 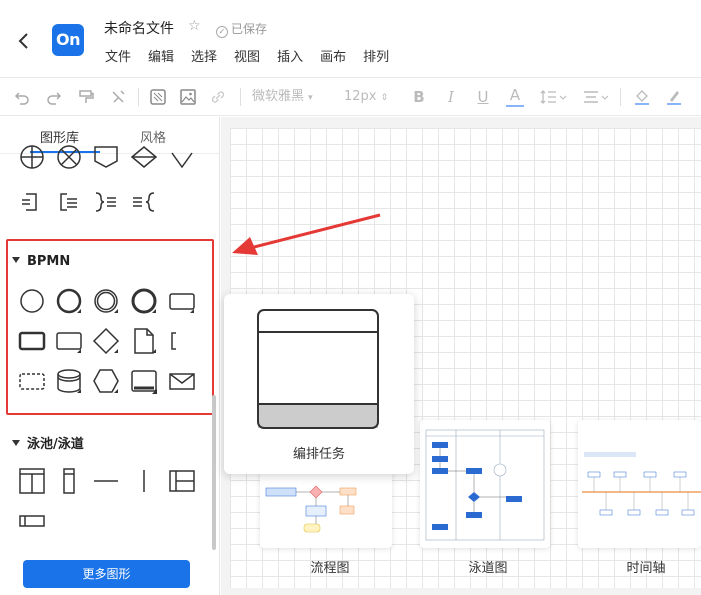 What do you see at coordinates (646, 566) in the screenshot?
I see `template-label-timeline: 时间轴` at bounding box center [646, 566].